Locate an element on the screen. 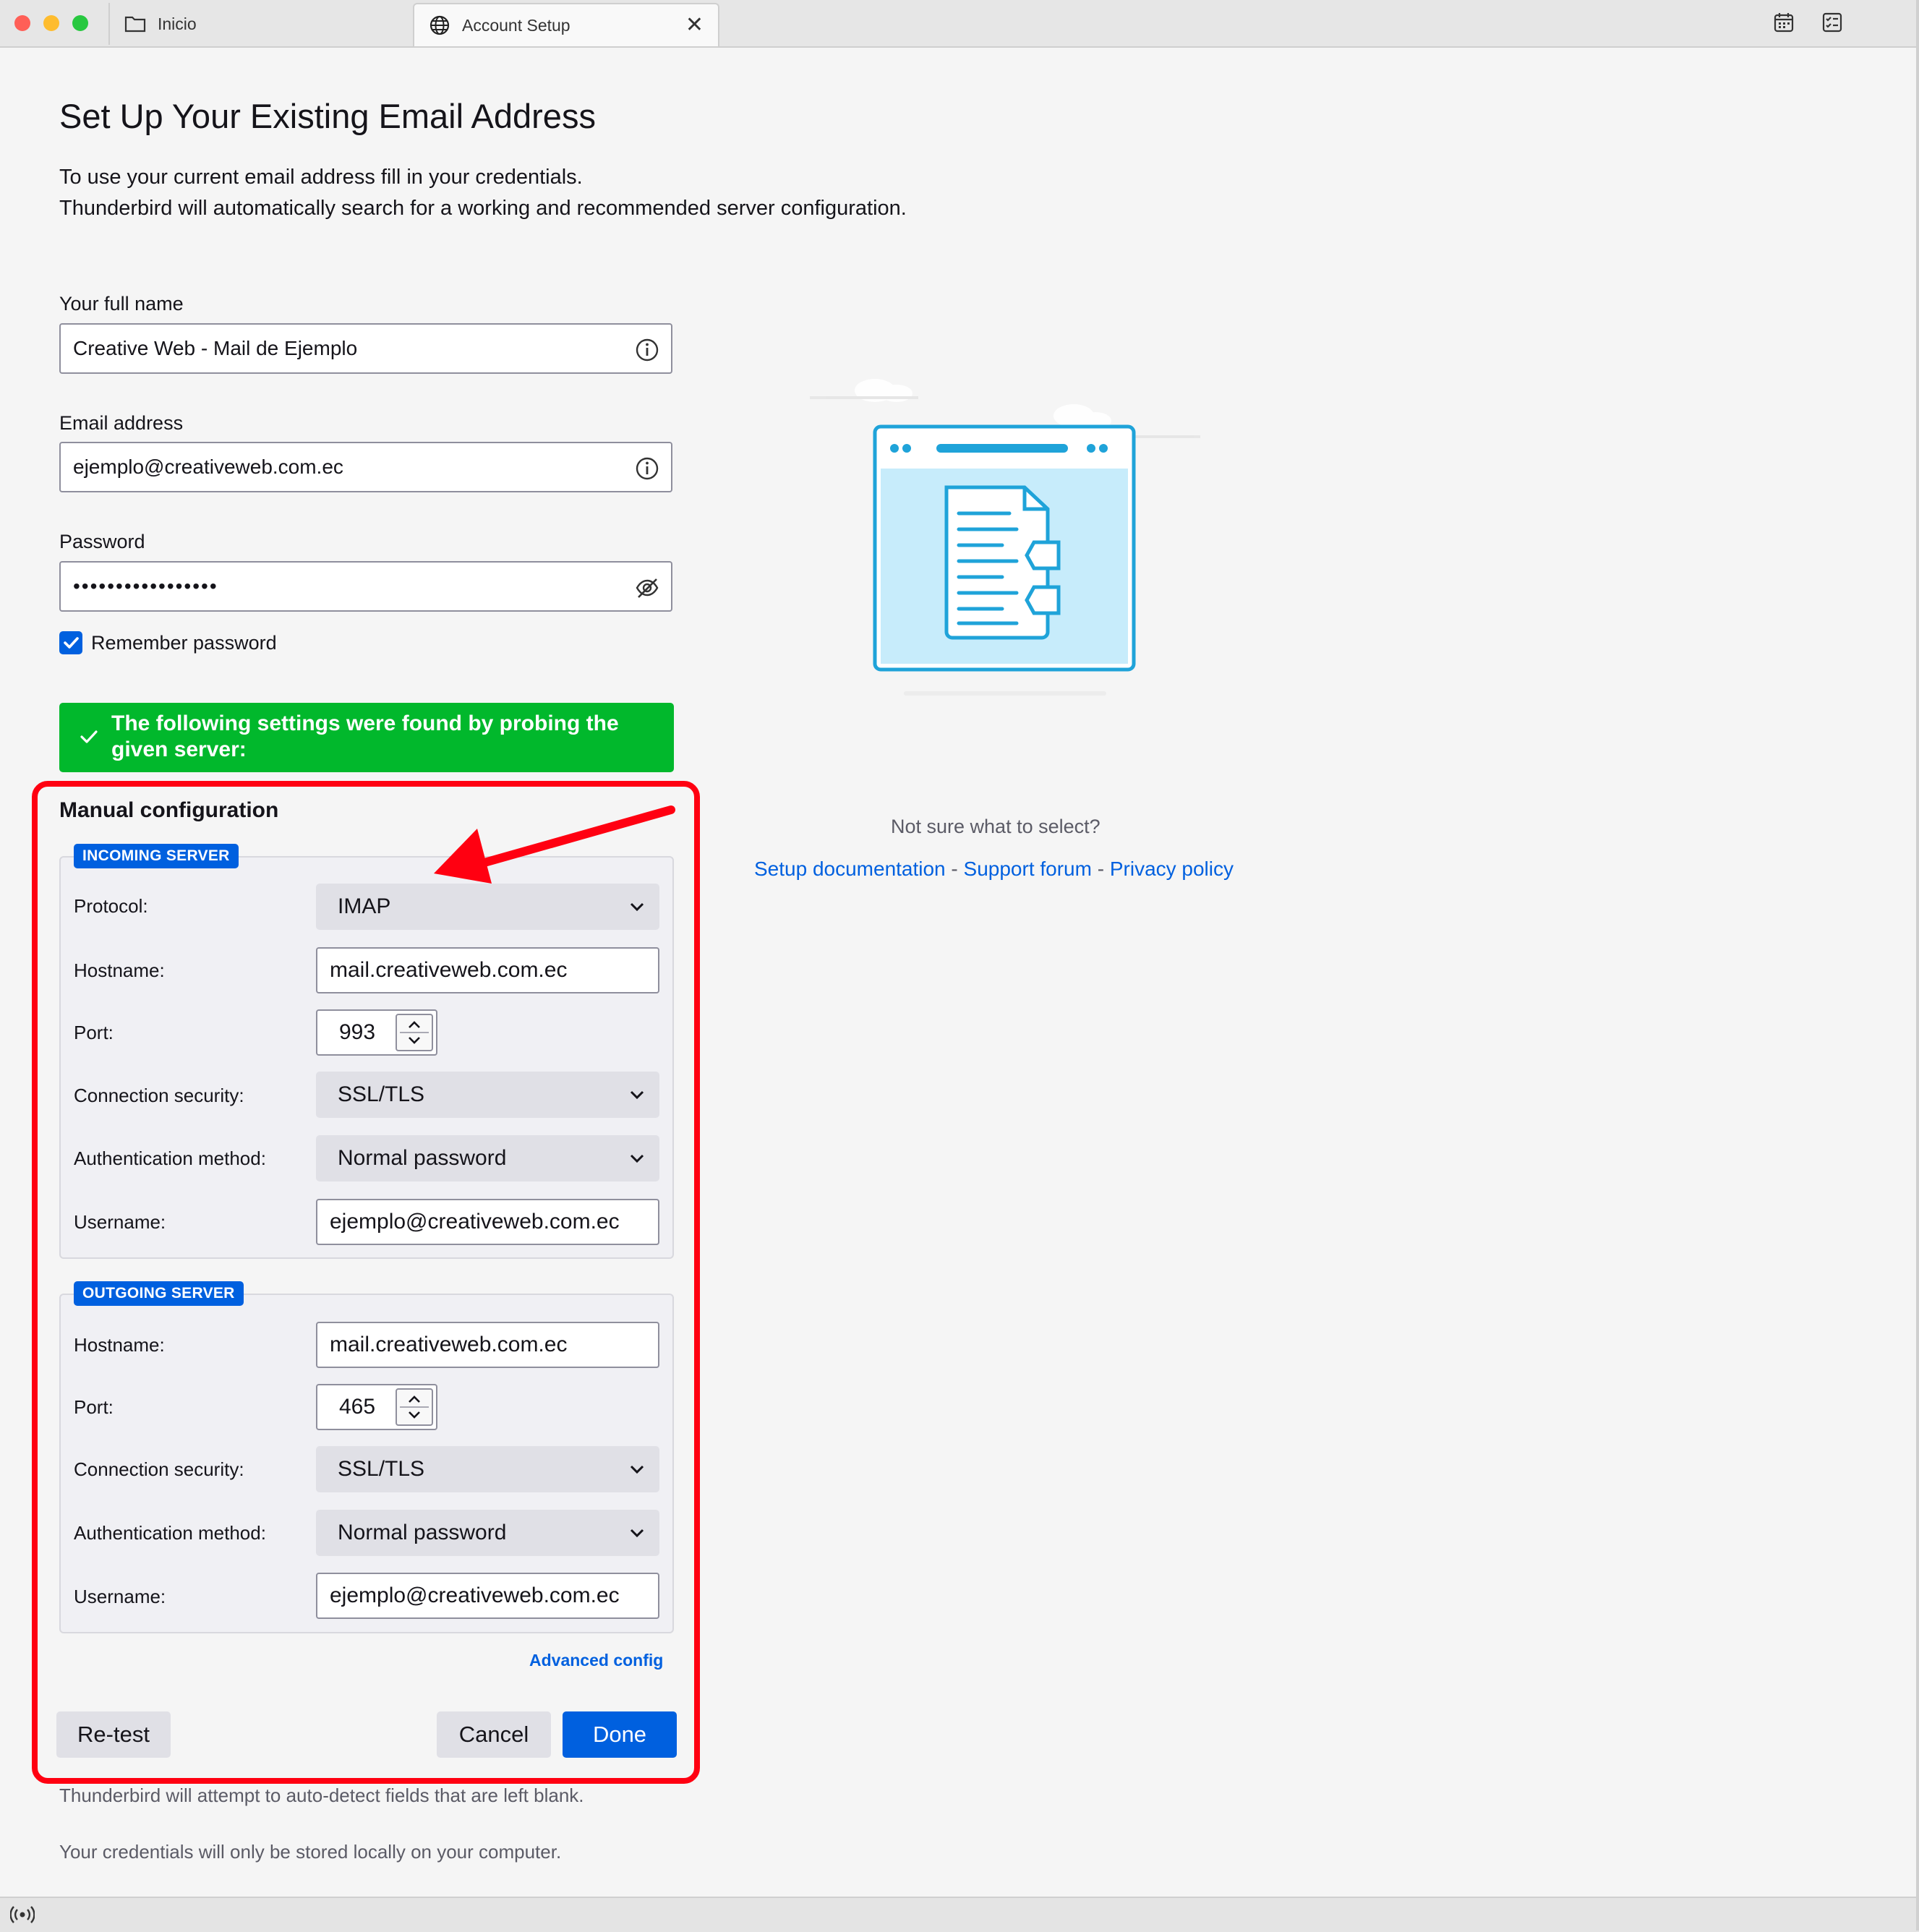  online-status-icon is located at coordinates (22, 1915).